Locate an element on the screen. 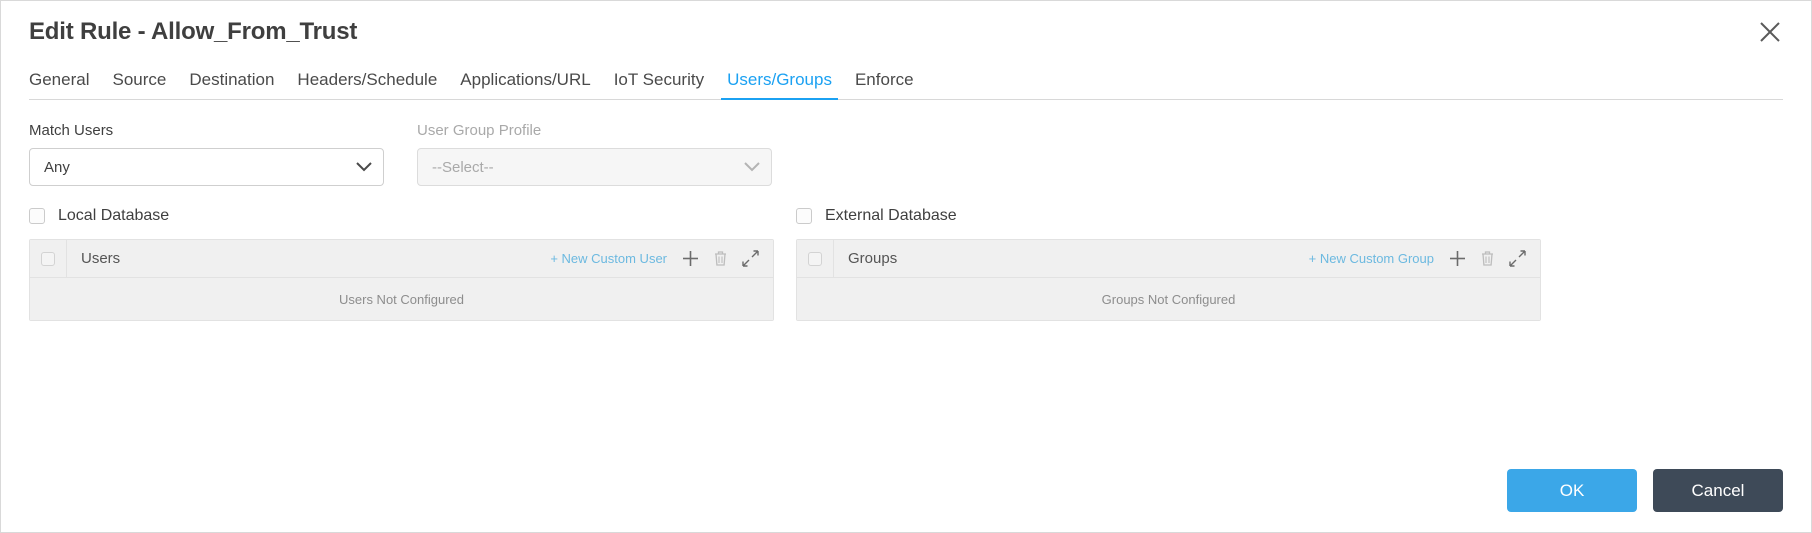 This screenshot has width=1812, height=533. user-group-profile-value: --Select-- is located at coordinates (463, 167).